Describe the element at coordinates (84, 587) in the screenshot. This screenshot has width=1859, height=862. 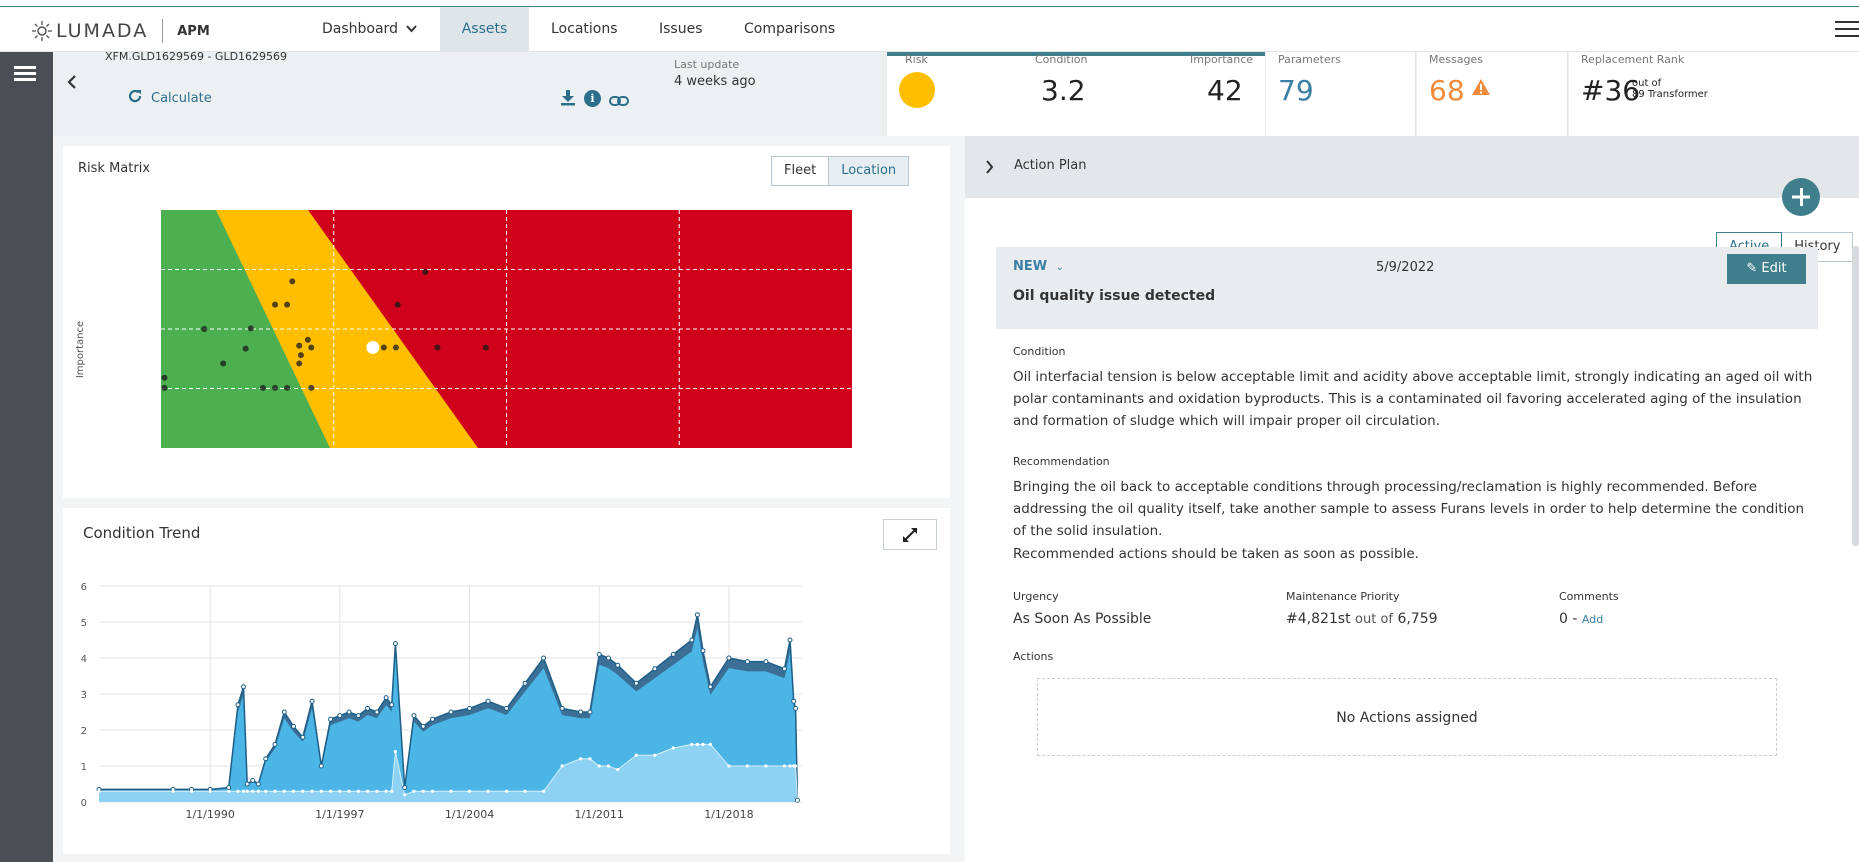
I see `y-tick-label: 6` at that location.